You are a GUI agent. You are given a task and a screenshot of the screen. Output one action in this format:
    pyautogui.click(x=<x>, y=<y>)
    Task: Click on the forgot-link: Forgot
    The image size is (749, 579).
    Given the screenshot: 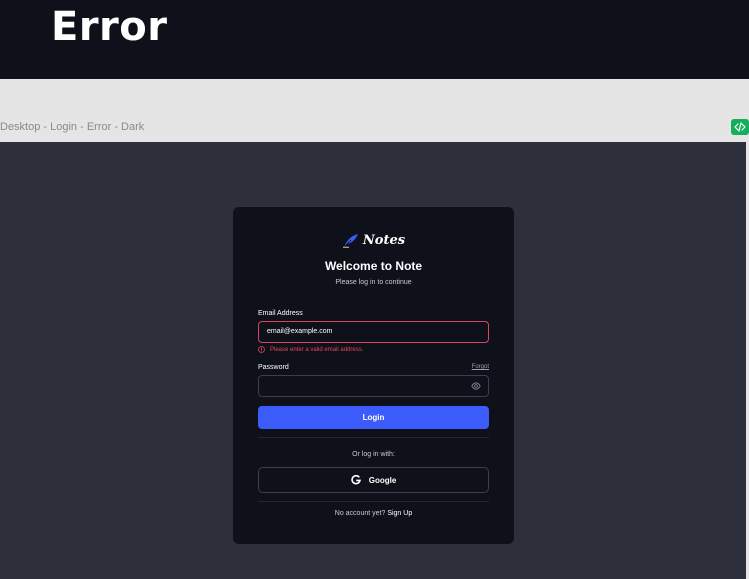 What is the action you would take?
    pyautogui.click(x=480, y=367)
    